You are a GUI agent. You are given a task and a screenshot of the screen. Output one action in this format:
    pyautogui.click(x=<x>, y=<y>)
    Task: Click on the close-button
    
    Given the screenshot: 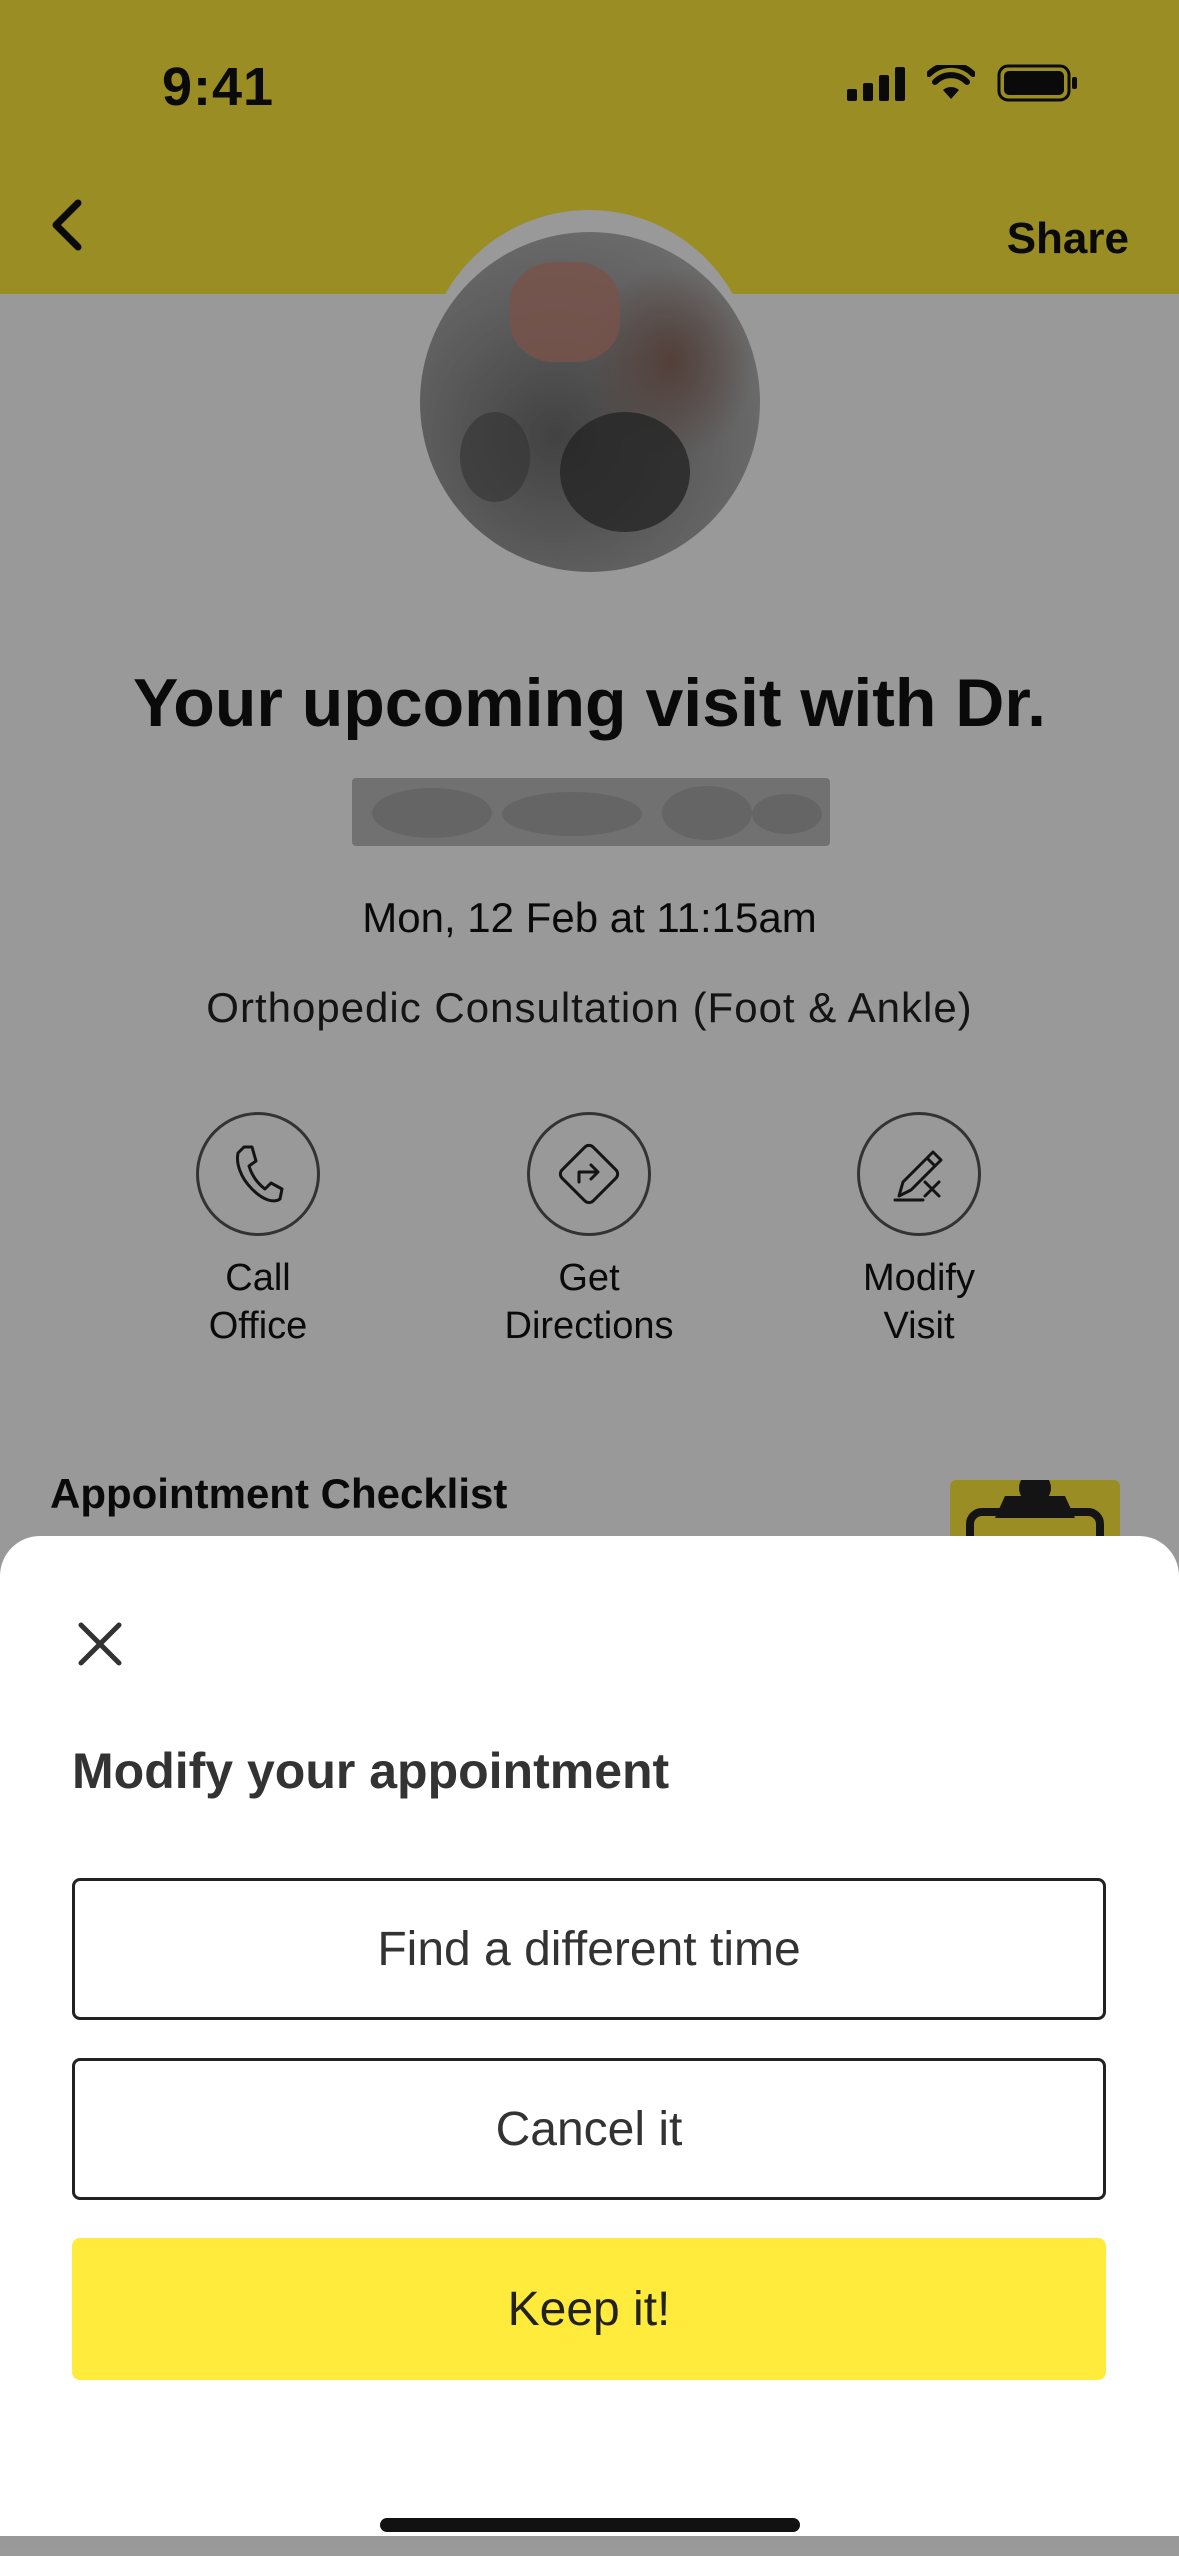 What is the action you would take?
    pyautogui.click(x=100, y=1644)
    